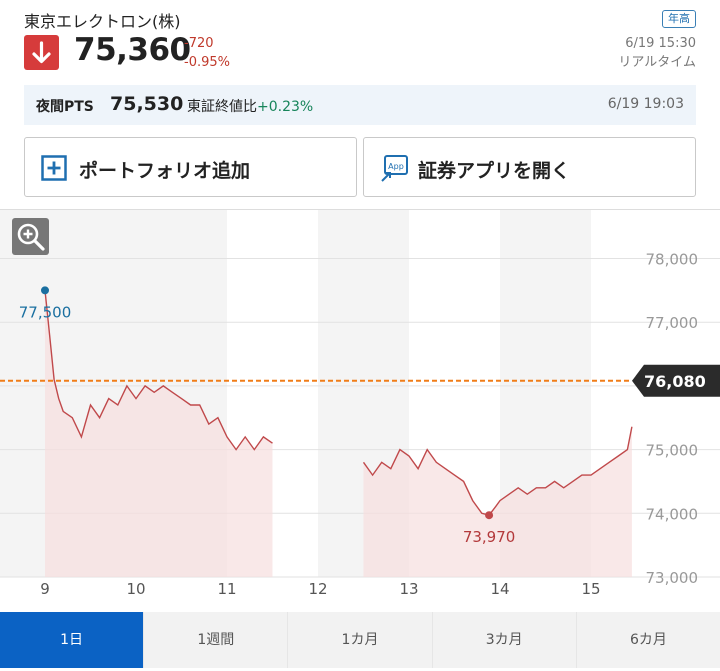  What do you see at coordinates (645, 104) in the screenshot?
I see `pts-datetime: 6/19 19:03` at bounding box center [645, 104].